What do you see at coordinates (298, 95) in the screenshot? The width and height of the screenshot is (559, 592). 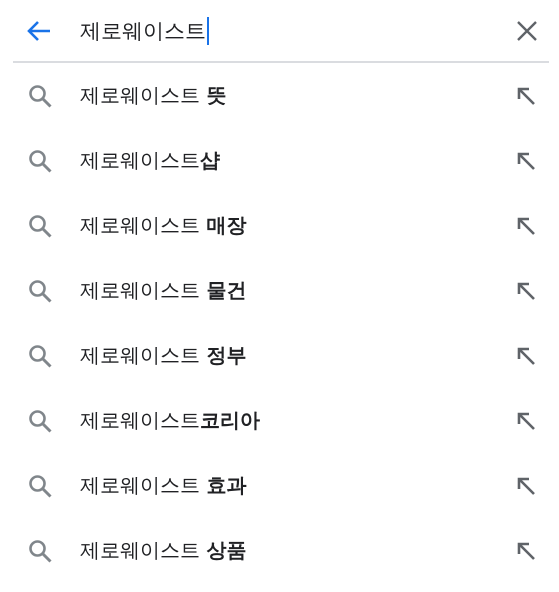 I see `suggestion-item: 제로웨이스트 뜻` at bounding box center [298, 95].